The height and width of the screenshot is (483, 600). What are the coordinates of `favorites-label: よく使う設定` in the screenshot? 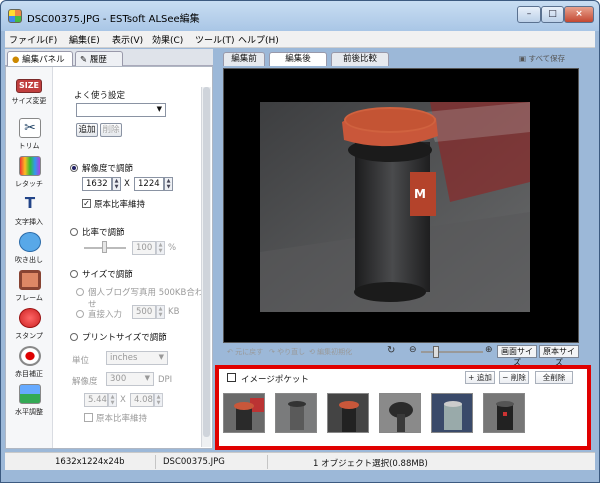 It's located at (100, 96).